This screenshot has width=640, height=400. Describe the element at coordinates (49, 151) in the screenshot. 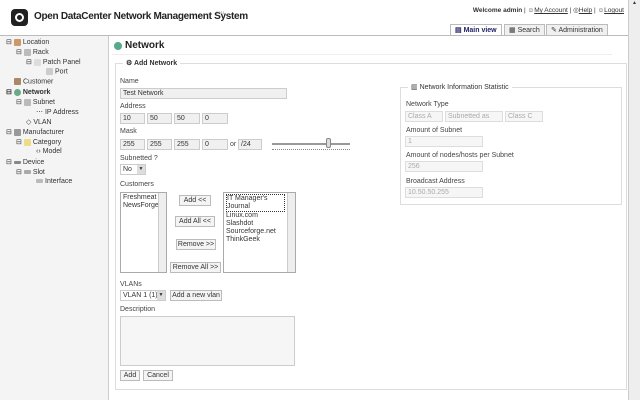

I see `tree-model: ‹› Model` at that location.